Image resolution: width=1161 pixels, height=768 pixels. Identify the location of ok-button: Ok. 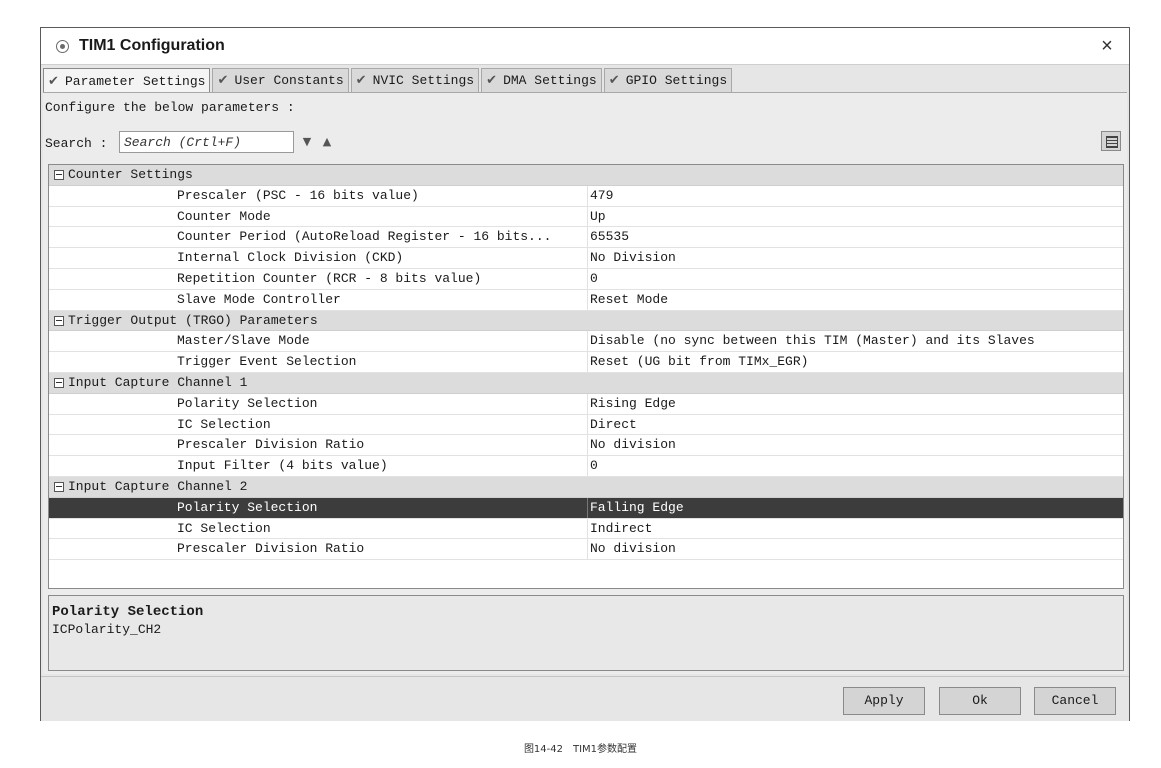
(980, 701).